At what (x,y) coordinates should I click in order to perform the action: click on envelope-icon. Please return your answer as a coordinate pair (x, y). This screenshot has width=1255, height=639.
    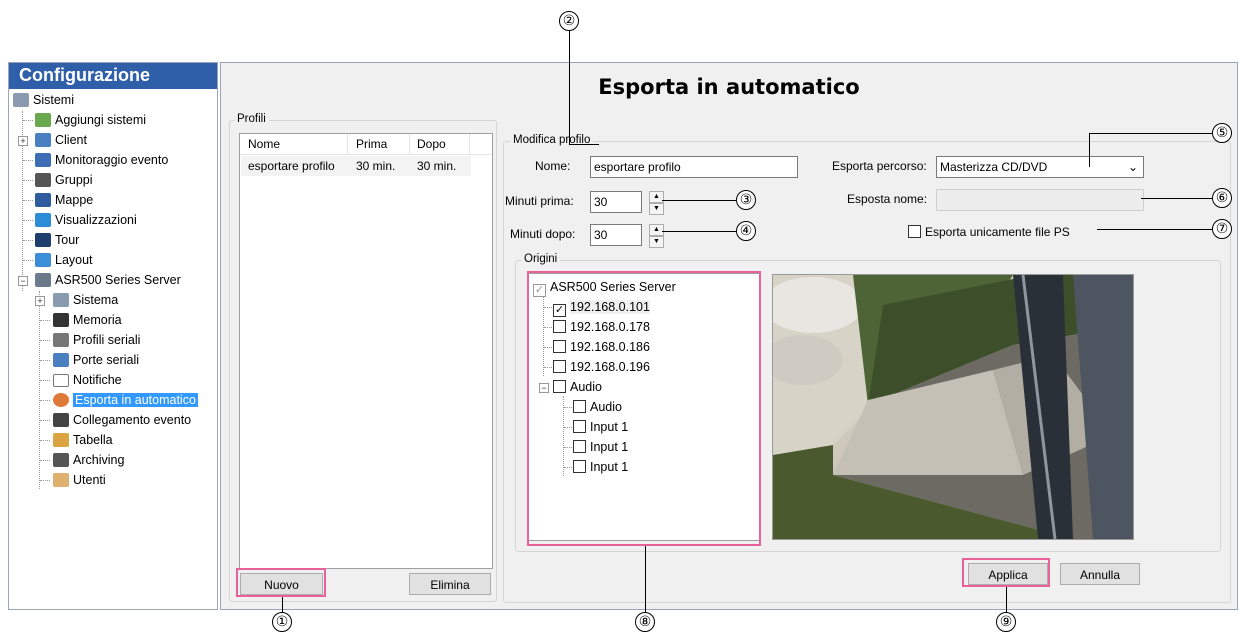
    Looking at the image, I should click on (61, 380).